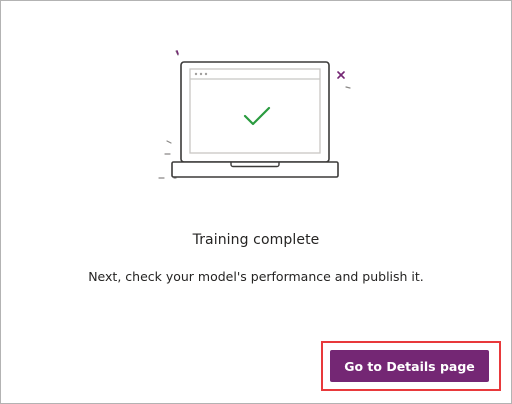 The width and height of the screenshot is (512, 404). I want to click on browser-window, so click(255, 111).